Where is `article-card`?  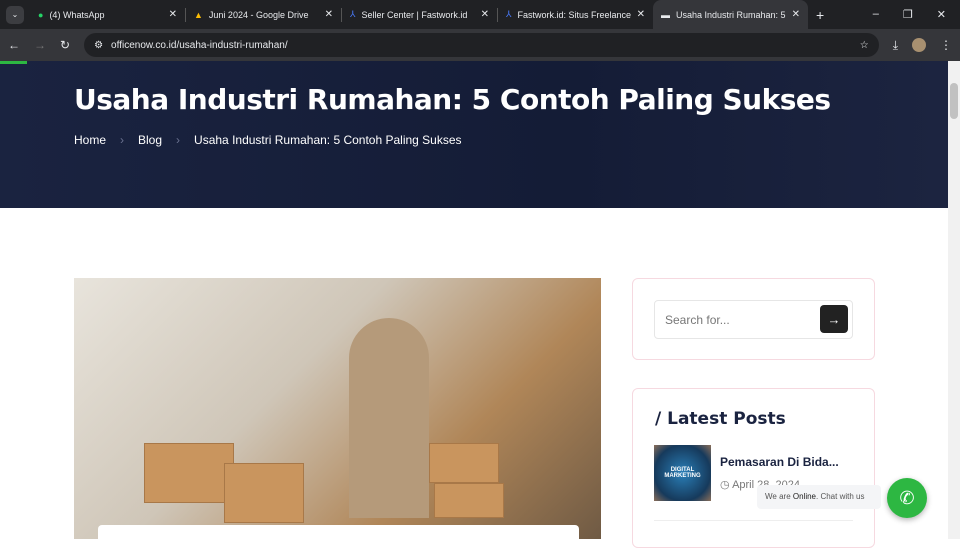
article-card is located at coordinates (338, 532).